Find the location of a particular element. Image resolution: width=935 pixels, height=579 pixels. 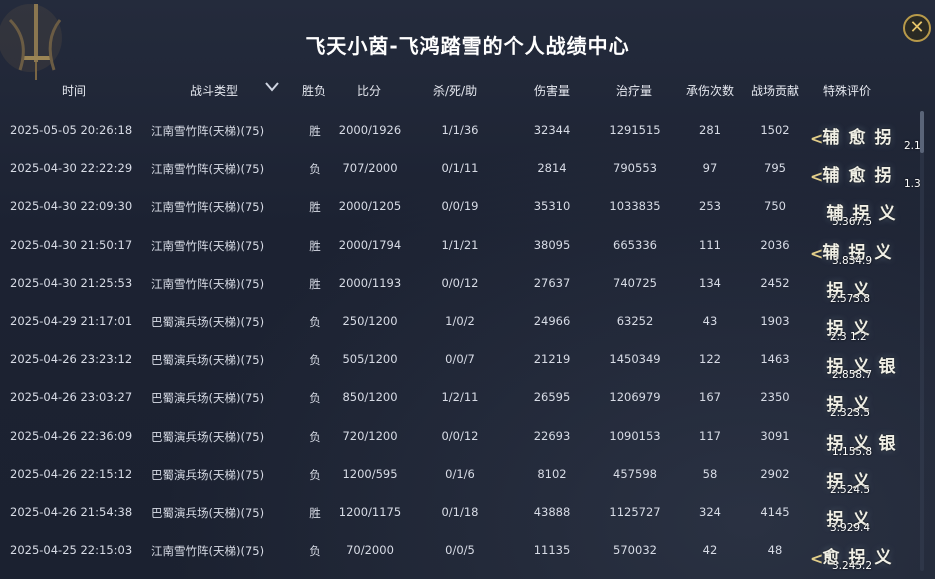

row-hurt-count: 42 is located at coordinates (710, 550).